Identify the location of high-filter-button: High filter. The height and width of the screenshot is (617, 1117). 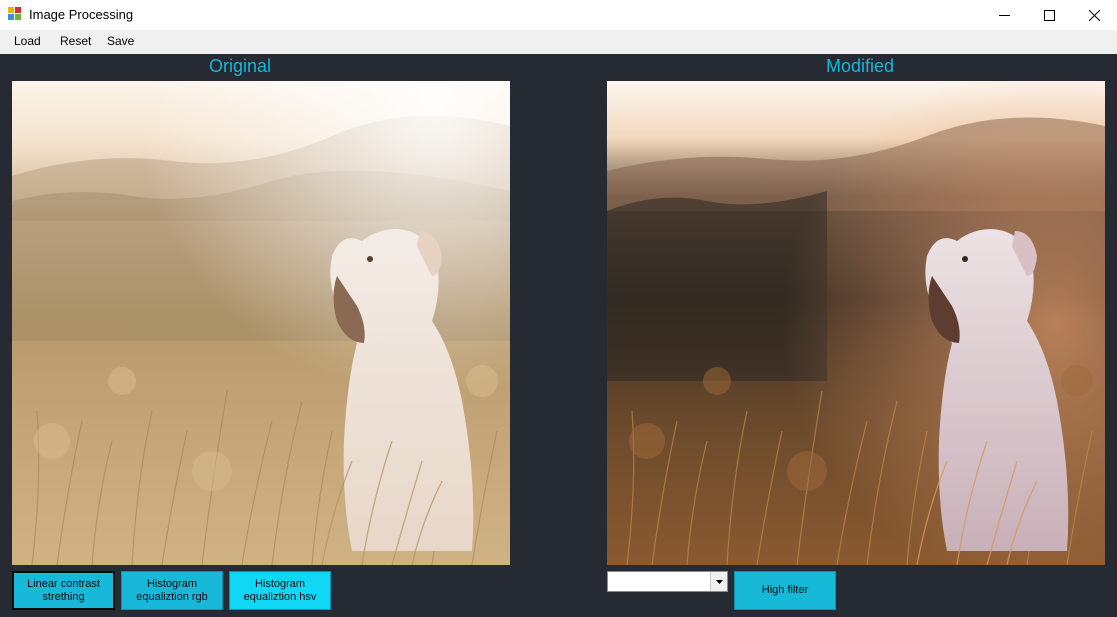
(785, 590).